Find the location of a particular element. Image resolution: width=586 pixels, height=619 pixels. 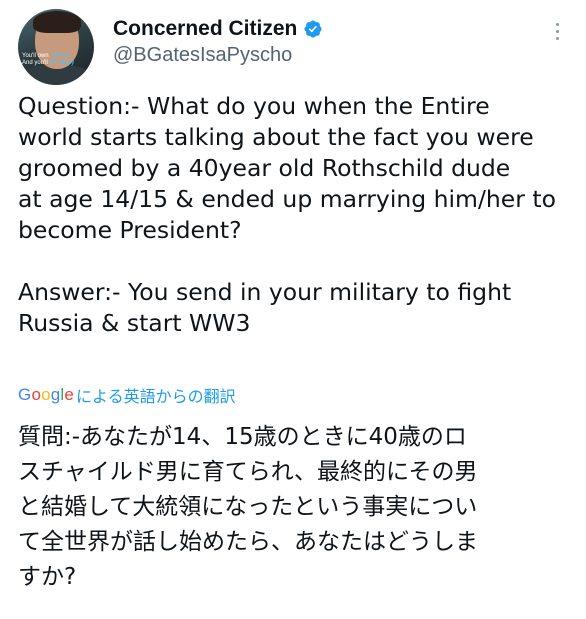

more-vertical-icon is located at coordinates (557, 31).